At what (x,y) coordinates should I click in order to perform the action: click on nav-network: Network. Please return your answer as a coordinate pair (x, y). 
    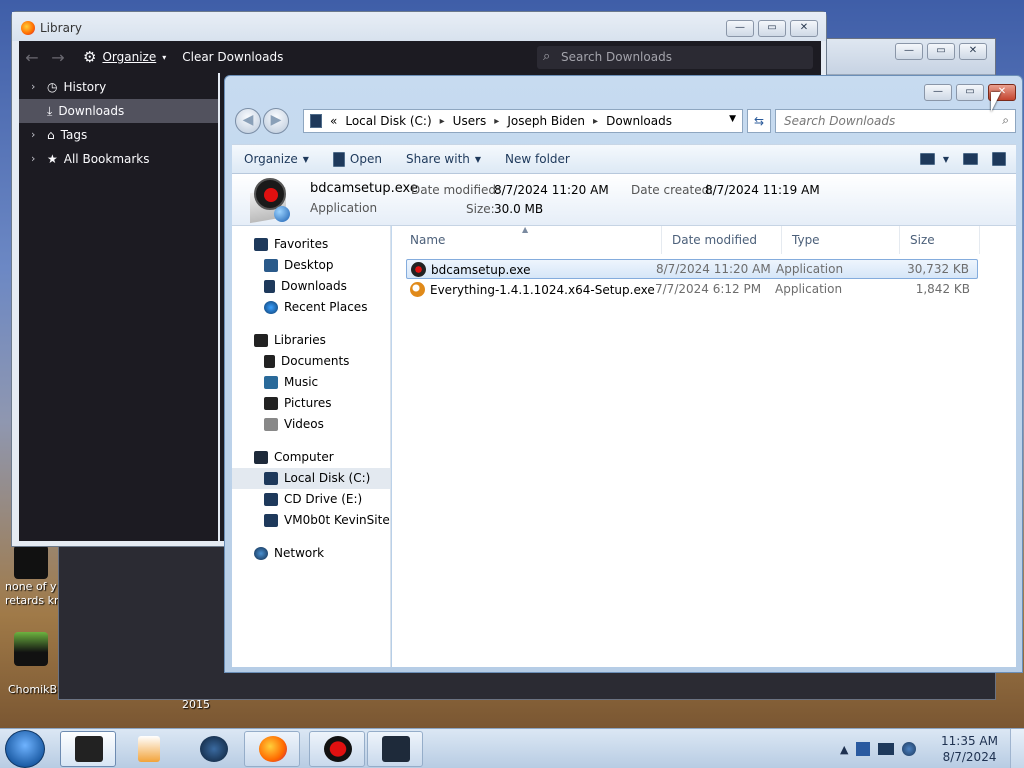
    Looking at the image, I should click on (311, 553).